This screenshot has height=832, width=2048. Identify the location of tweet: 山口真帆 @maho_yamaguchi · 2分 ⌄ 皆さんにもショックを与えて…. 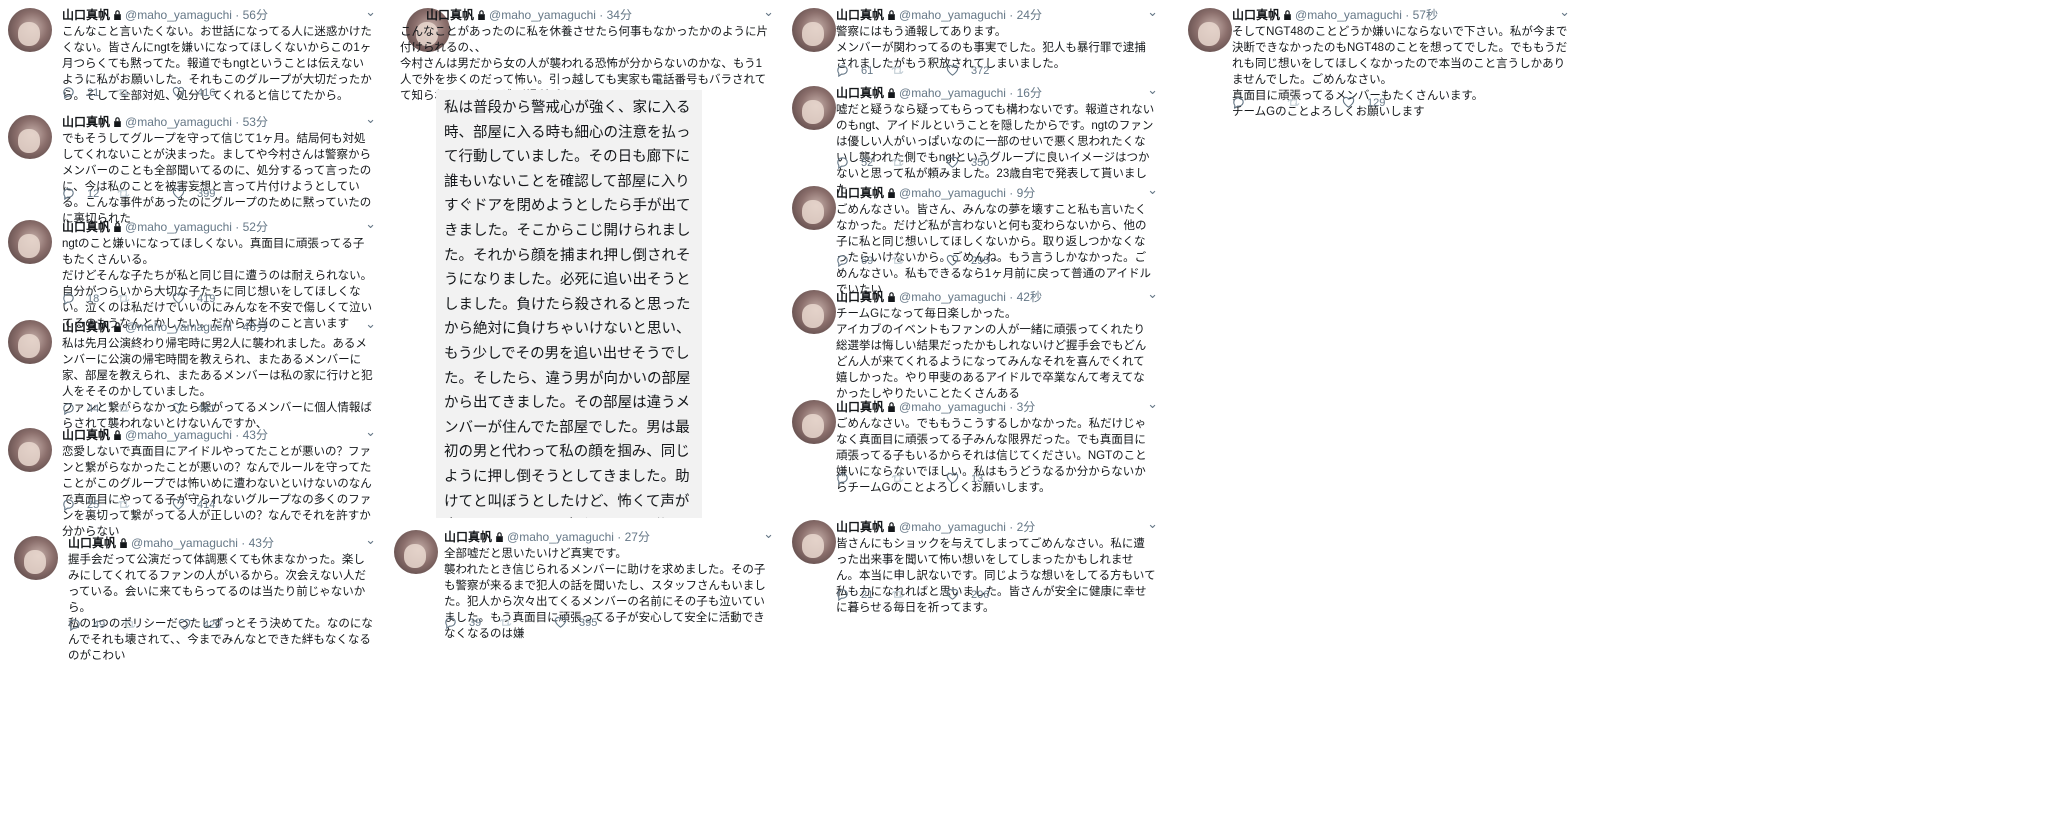
(976, 563).